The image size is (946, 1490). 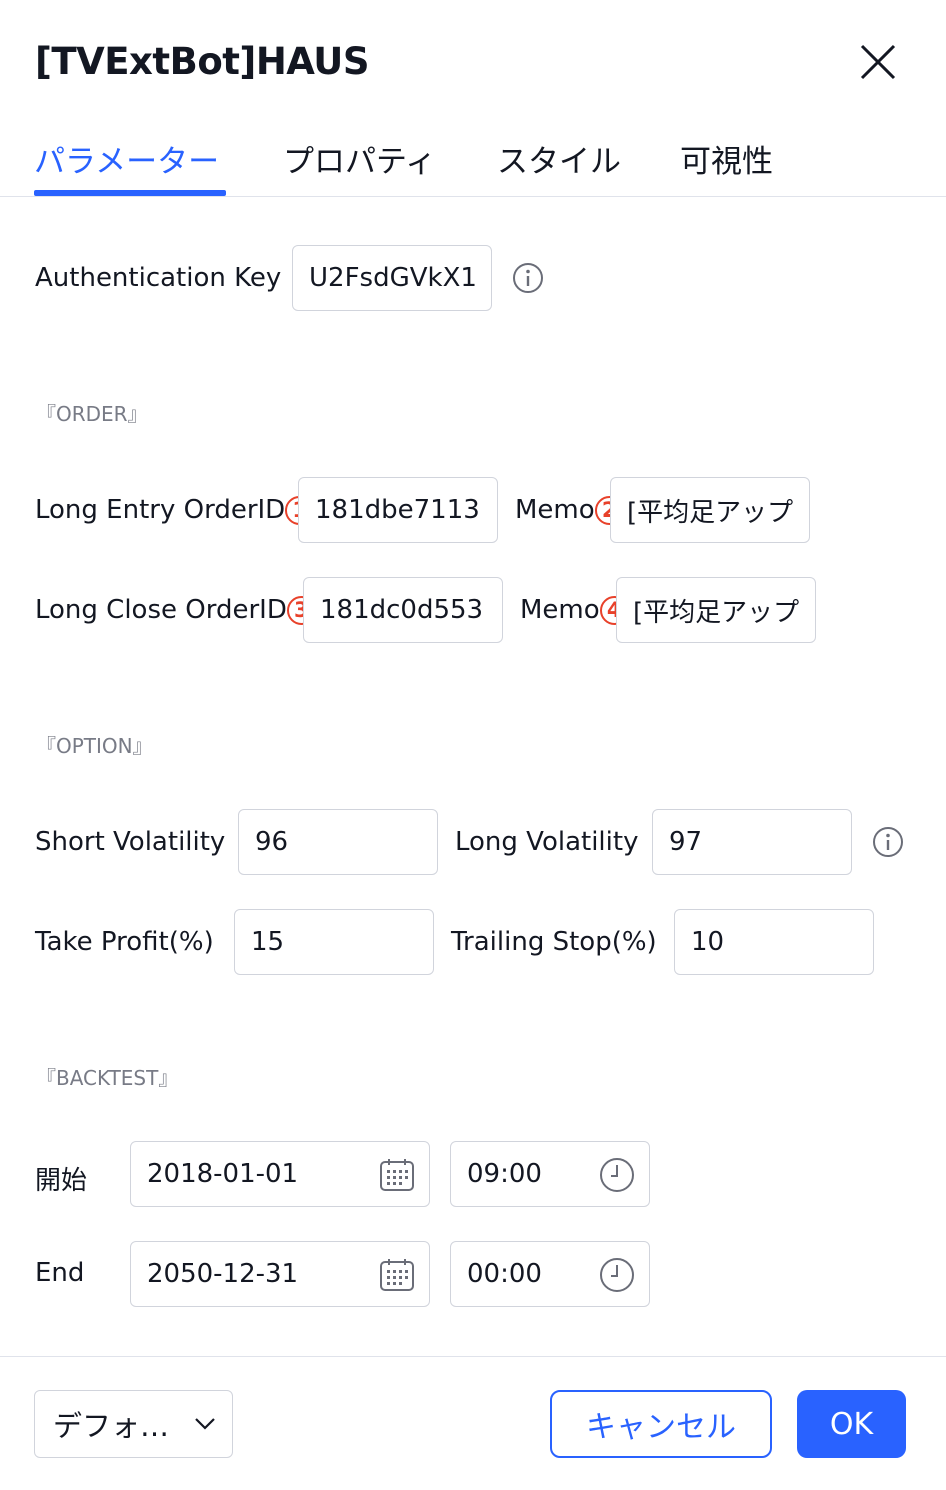 I want to click on chevron-down-icon, so click(x=205, y=1424).